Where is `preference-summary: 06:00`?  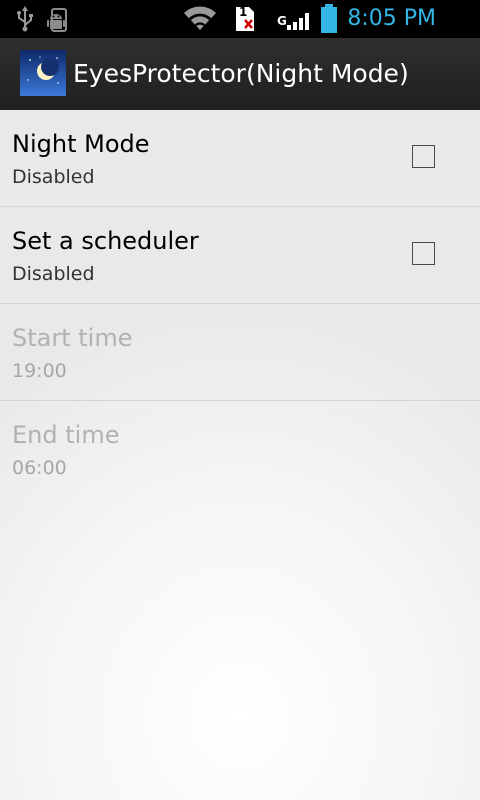
preference-summary: 06:00 is located at coordinates (39, 468).